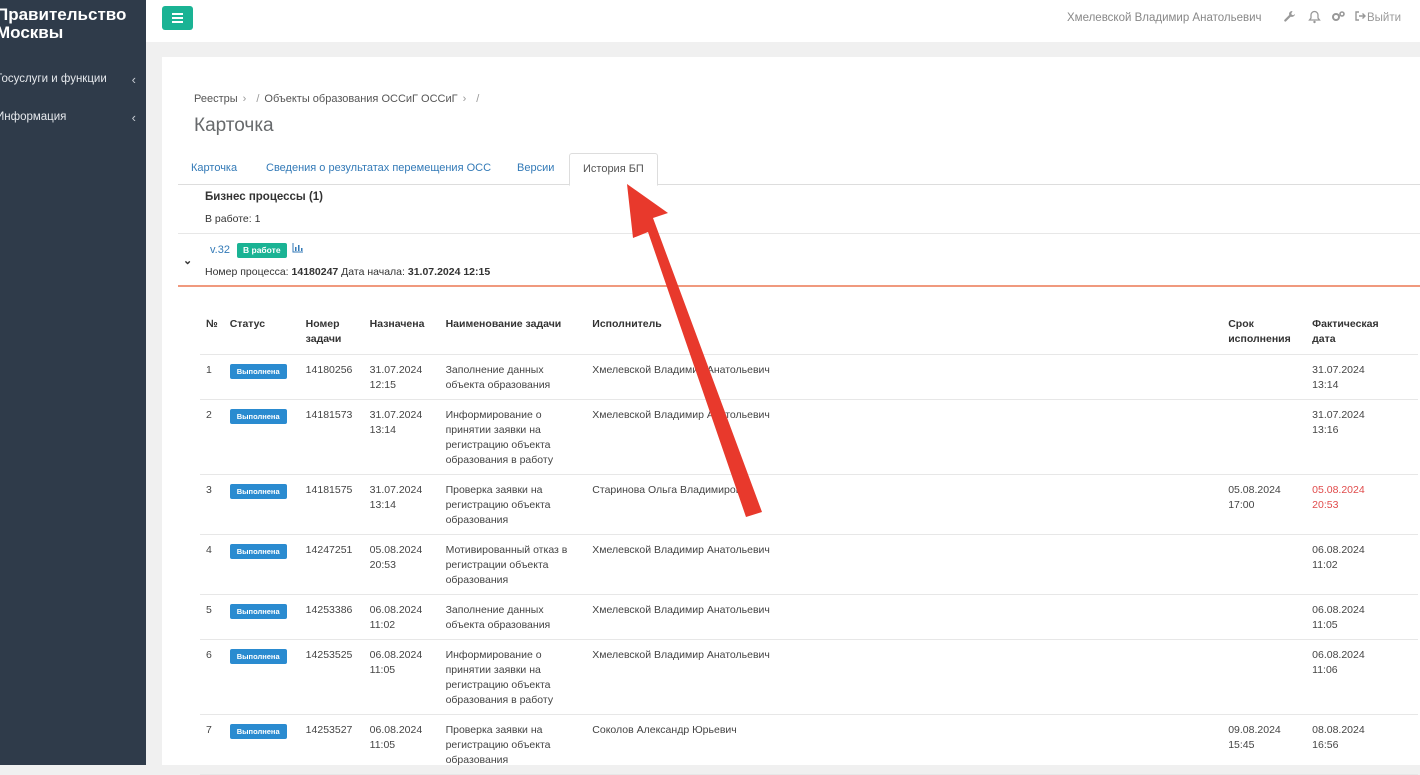 This screenshot has height=775, width=1420. Describe the element at coordinates (329, 550) in the screenshot. I see `task-number: 14247251` at that location.